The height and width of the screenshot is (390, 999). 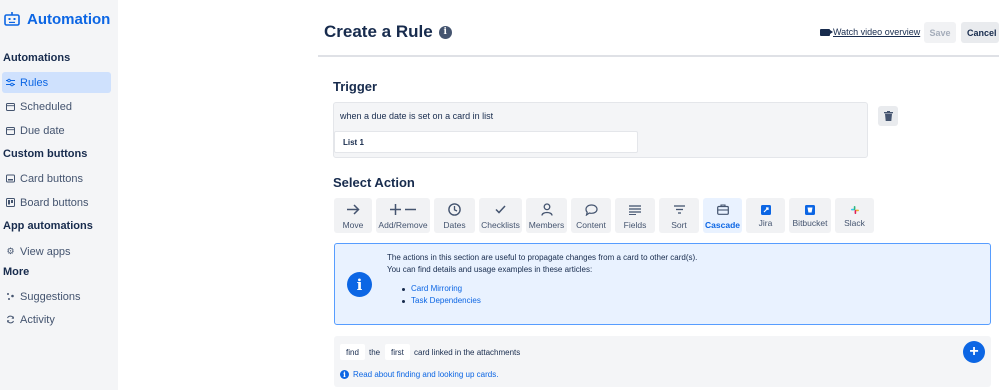 I want to click on brand-title: Automation, so click(x=69, y=19).